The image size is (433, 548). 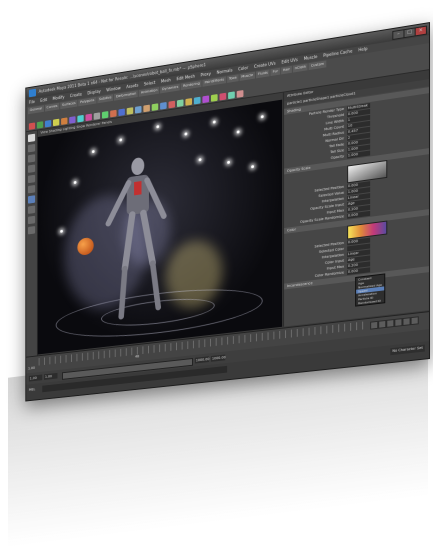 What do you see at coordinates (374, 325) in the screenshot?
I see `go-to-start-button` at bounding box center [374, 325].